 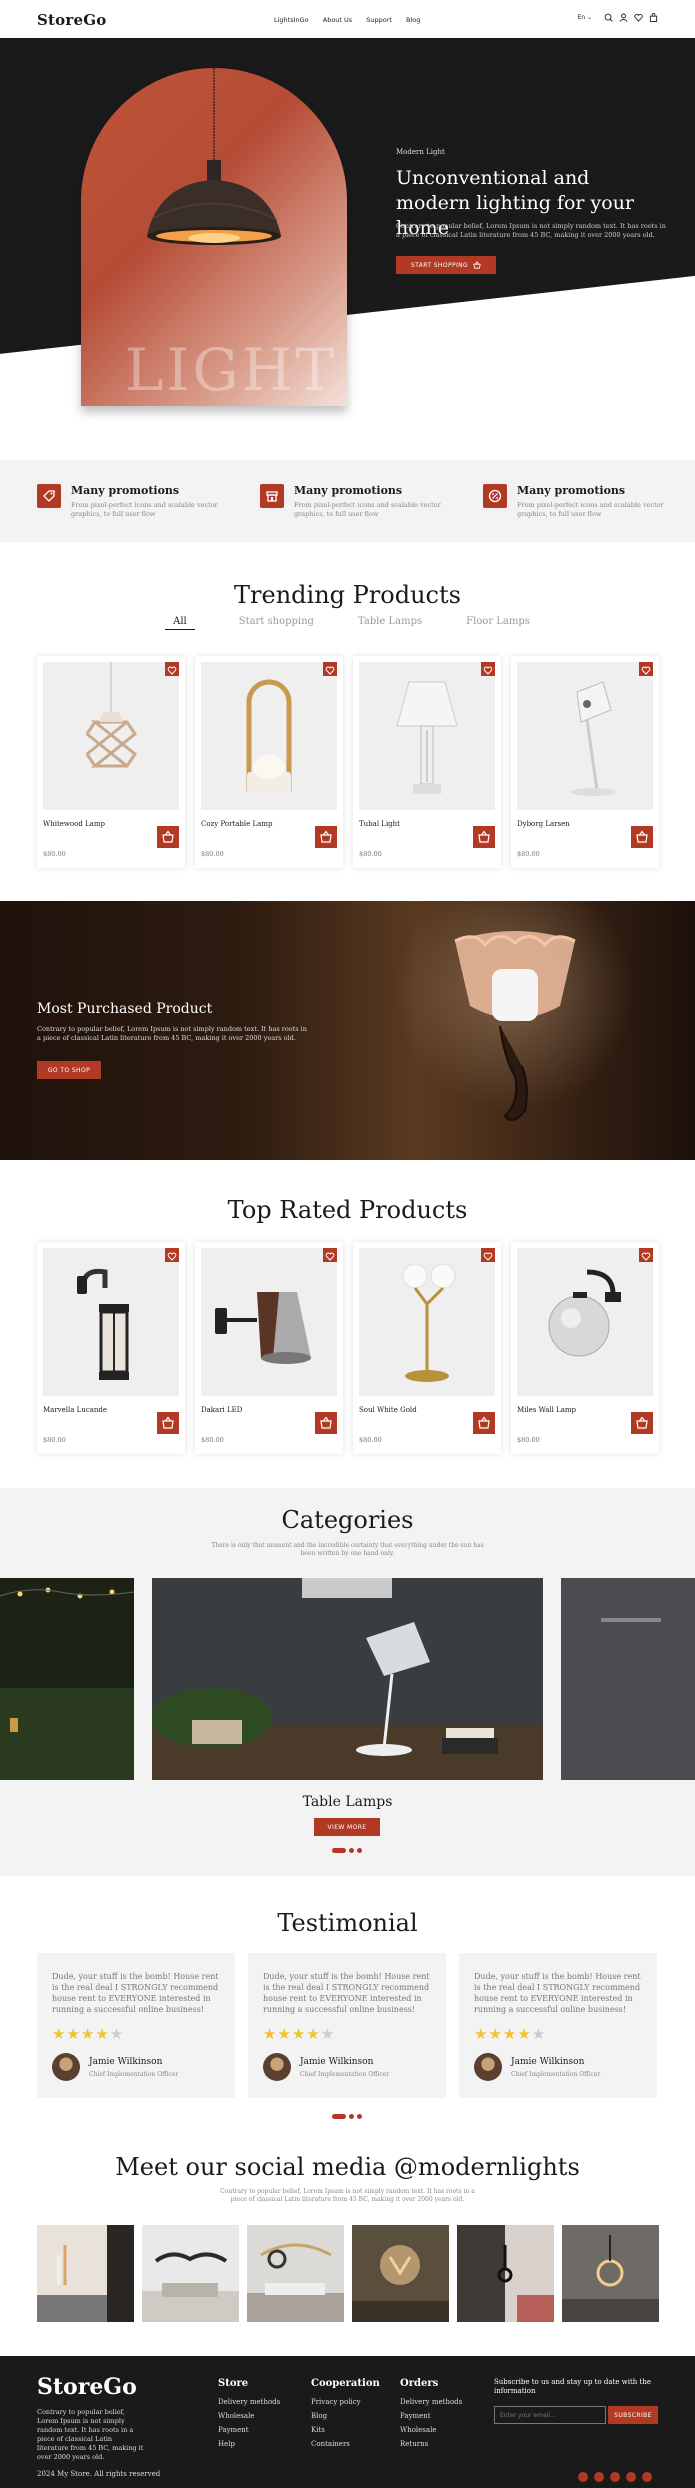 What do you see at coordinates (221, 1410) in the screenshot?
I see `product-name: Dakari LED` at bounding box center [221, 1410].